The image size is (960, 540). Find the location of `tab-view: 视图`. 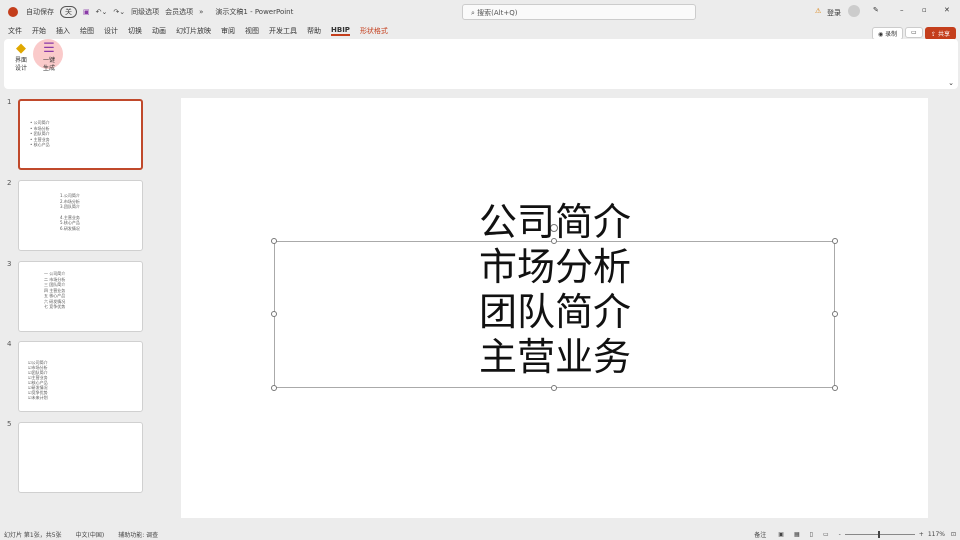

tab-view: 视图 is located at coordinates (252, 31).